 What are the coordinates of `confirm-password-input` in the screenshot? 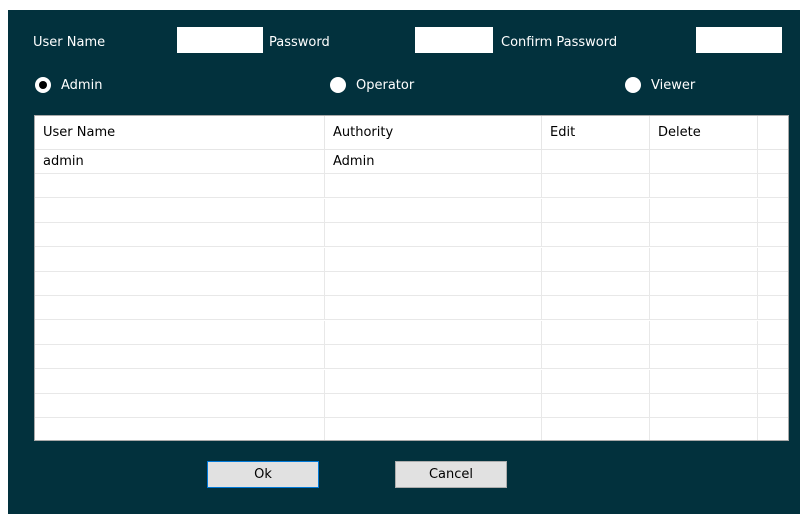 It's located at (739, 40).